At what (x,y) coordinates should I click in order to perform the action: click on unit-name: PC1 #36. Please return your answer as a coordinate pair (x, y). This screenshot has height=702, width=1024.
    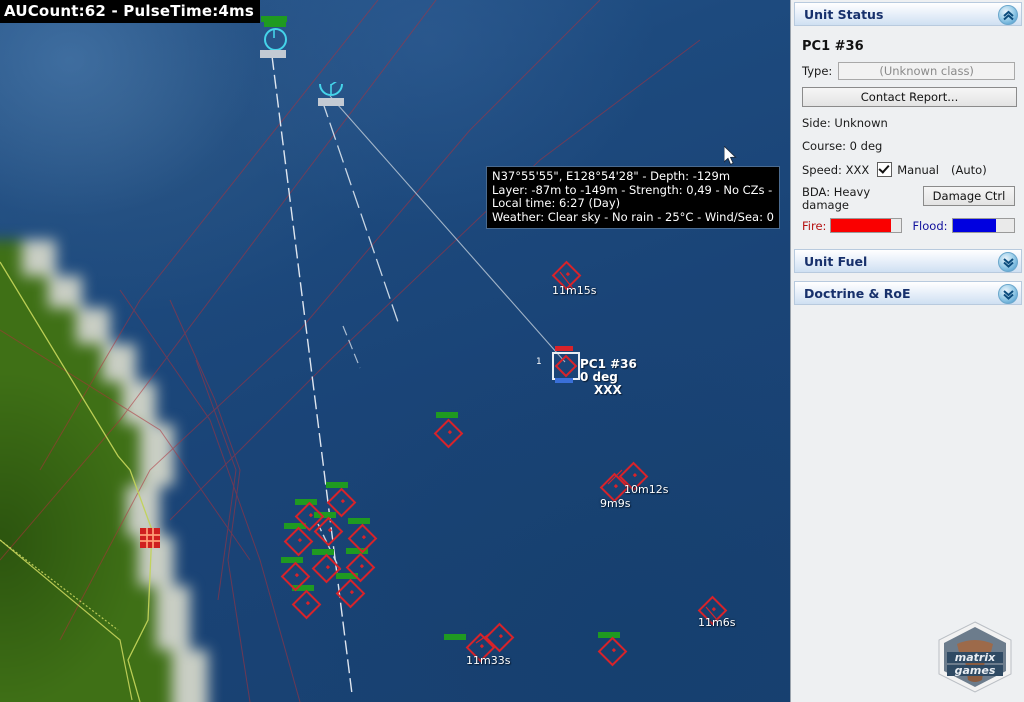
    Looking at the image, I should click on (833, 46).